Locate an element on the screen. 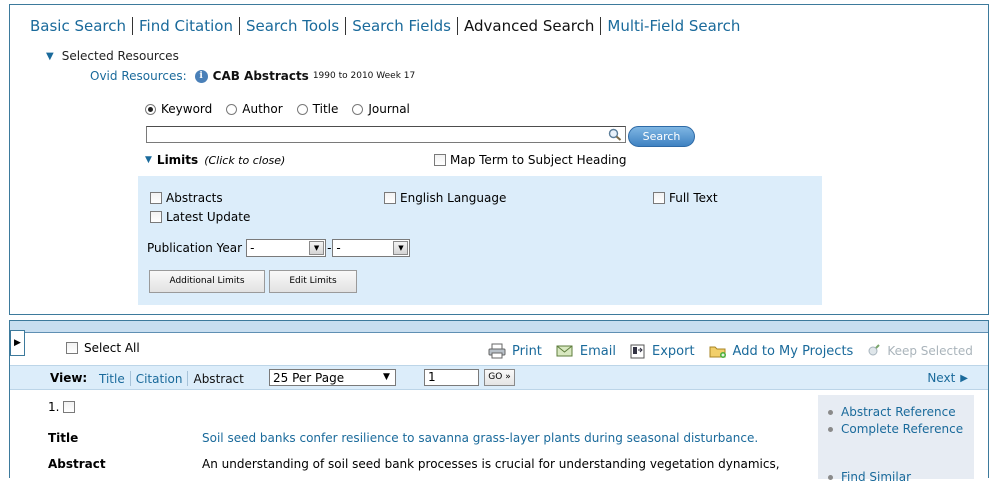 The height and width of the screenshot is (484, 995). abstract-reference-link: Abstract Reference is located at coordinates (892, 412).